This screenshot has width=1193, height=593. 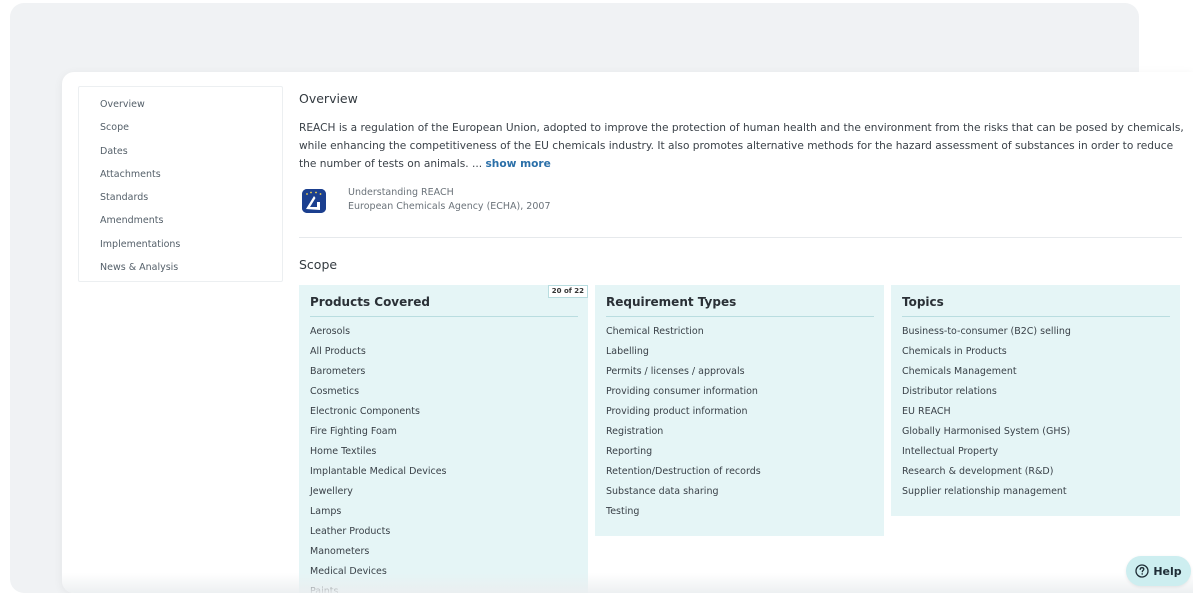 What do you see at coordinates (444, 306) in the screenshot?
I see `products-covered-heading: Products Covered` at bounding box center [444, 306].